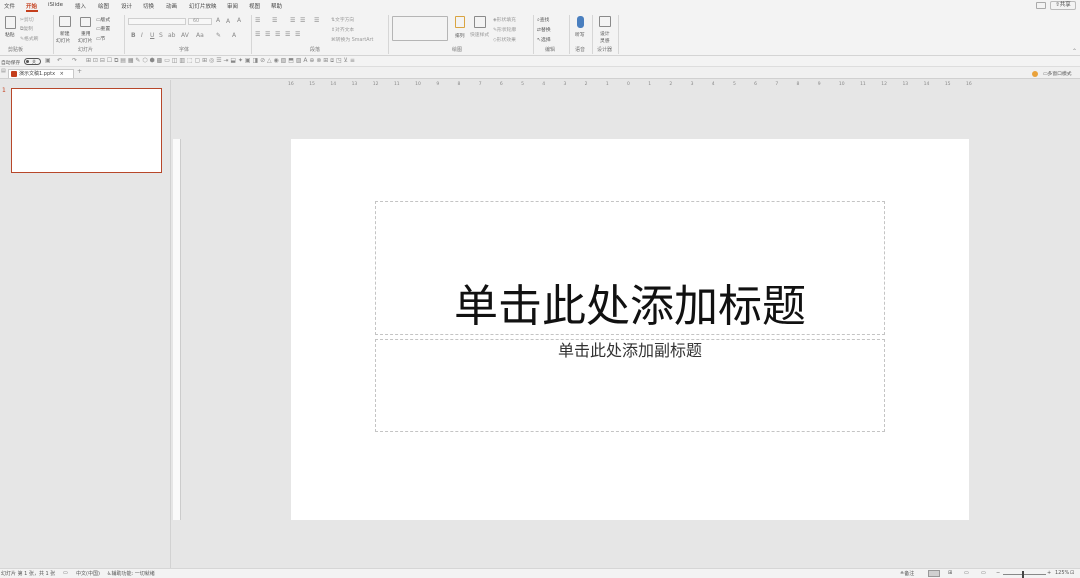 This screenshot has width=1080, height=578. I want to click on new-tab-icon: +, so click(79, 71).